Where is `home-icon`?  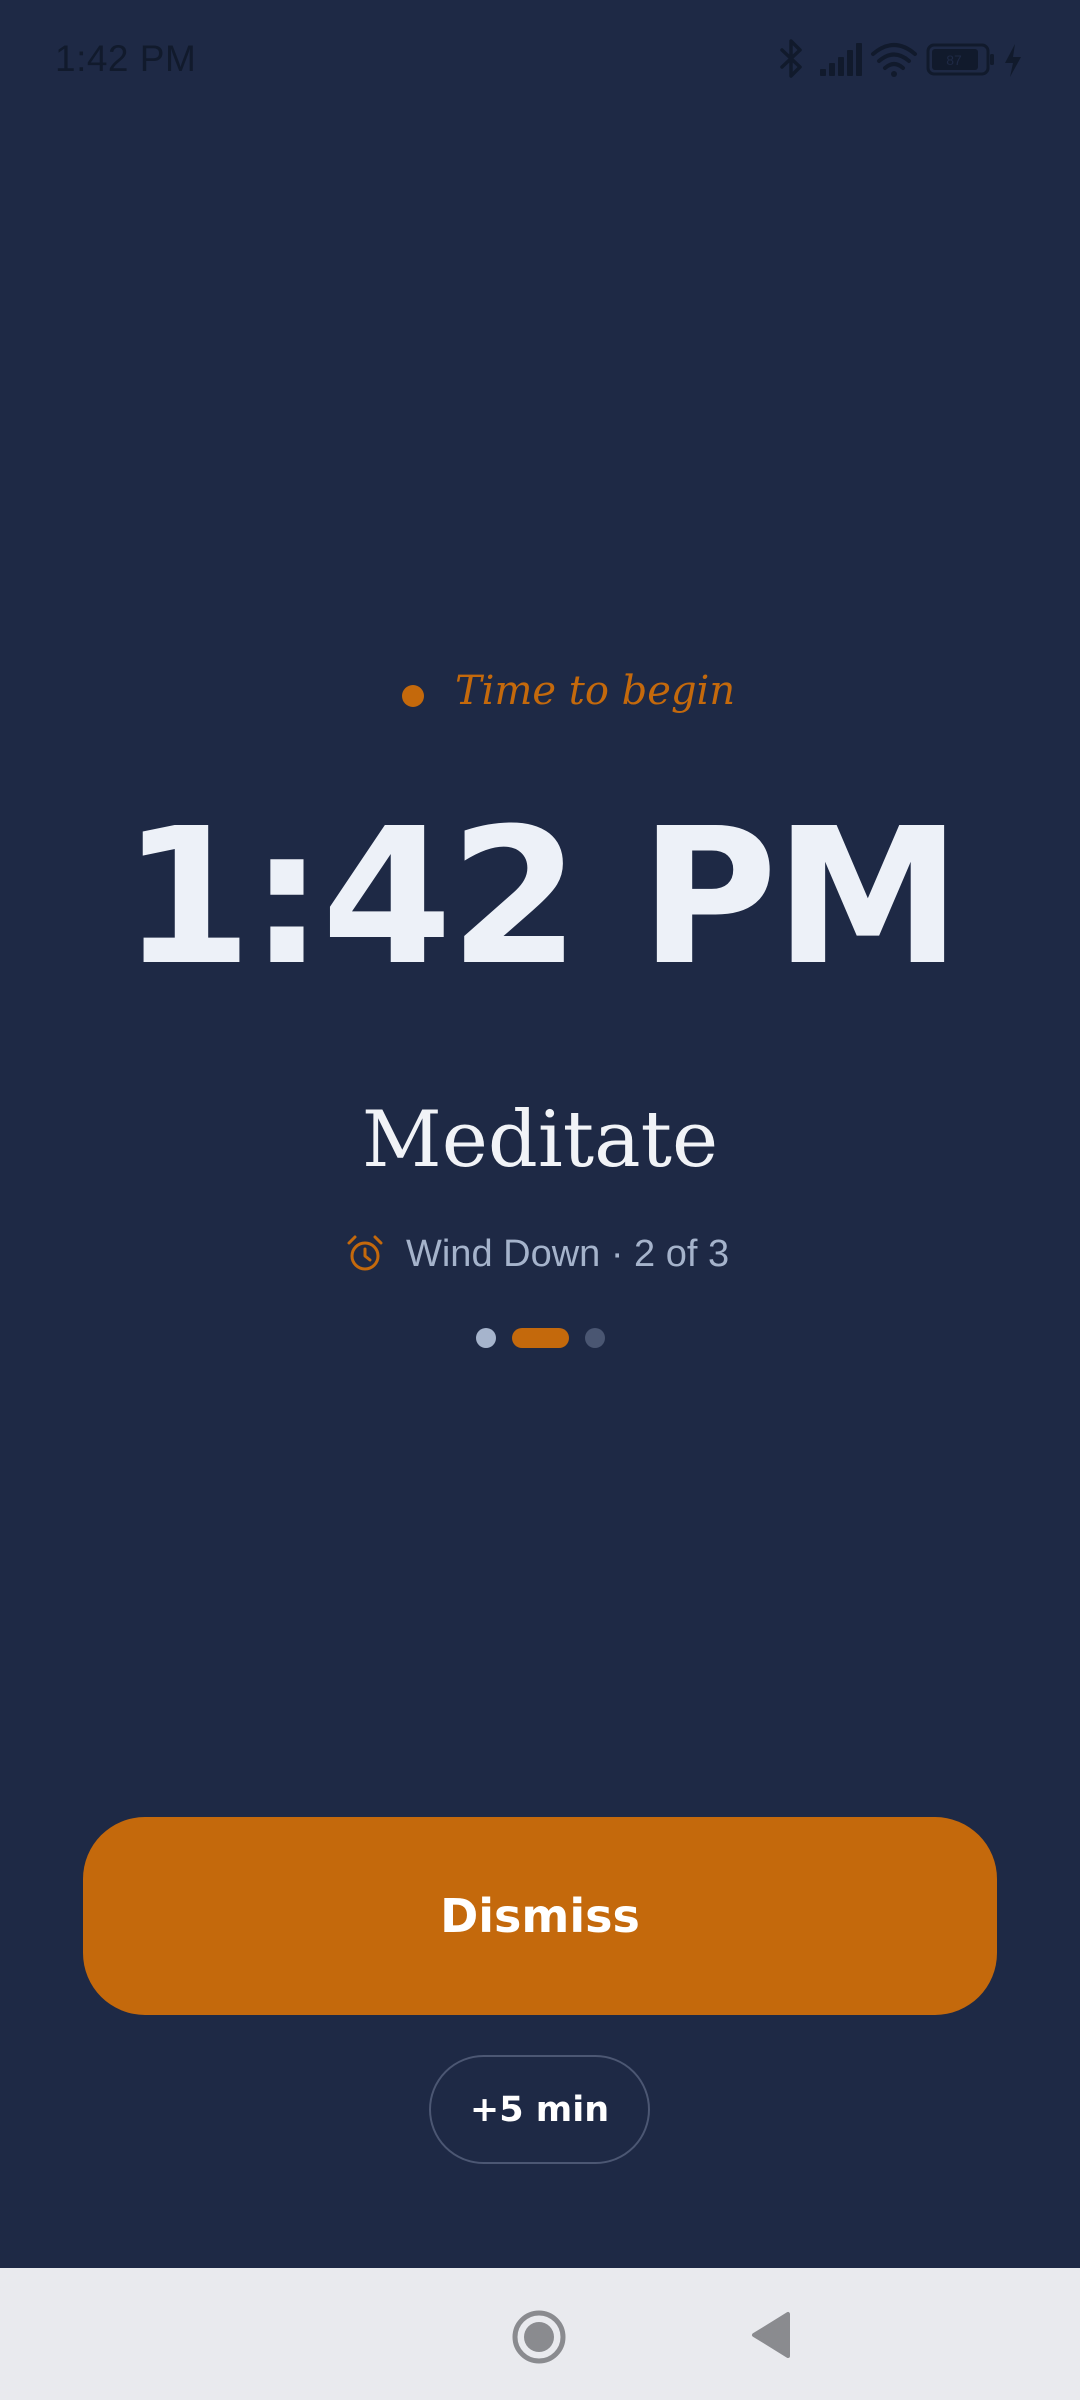
home-icon is located at coordinates (539, 2337).